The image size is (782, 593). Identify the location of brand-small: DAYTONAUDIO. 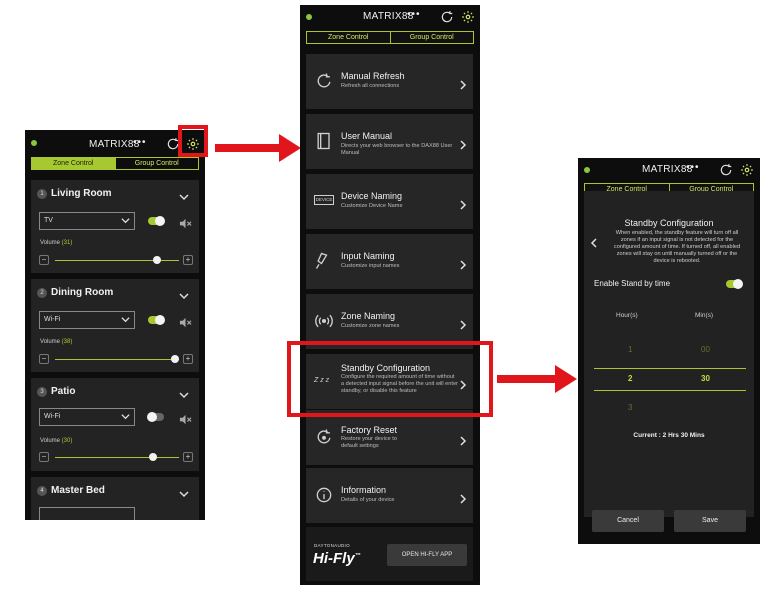
(332, 545).